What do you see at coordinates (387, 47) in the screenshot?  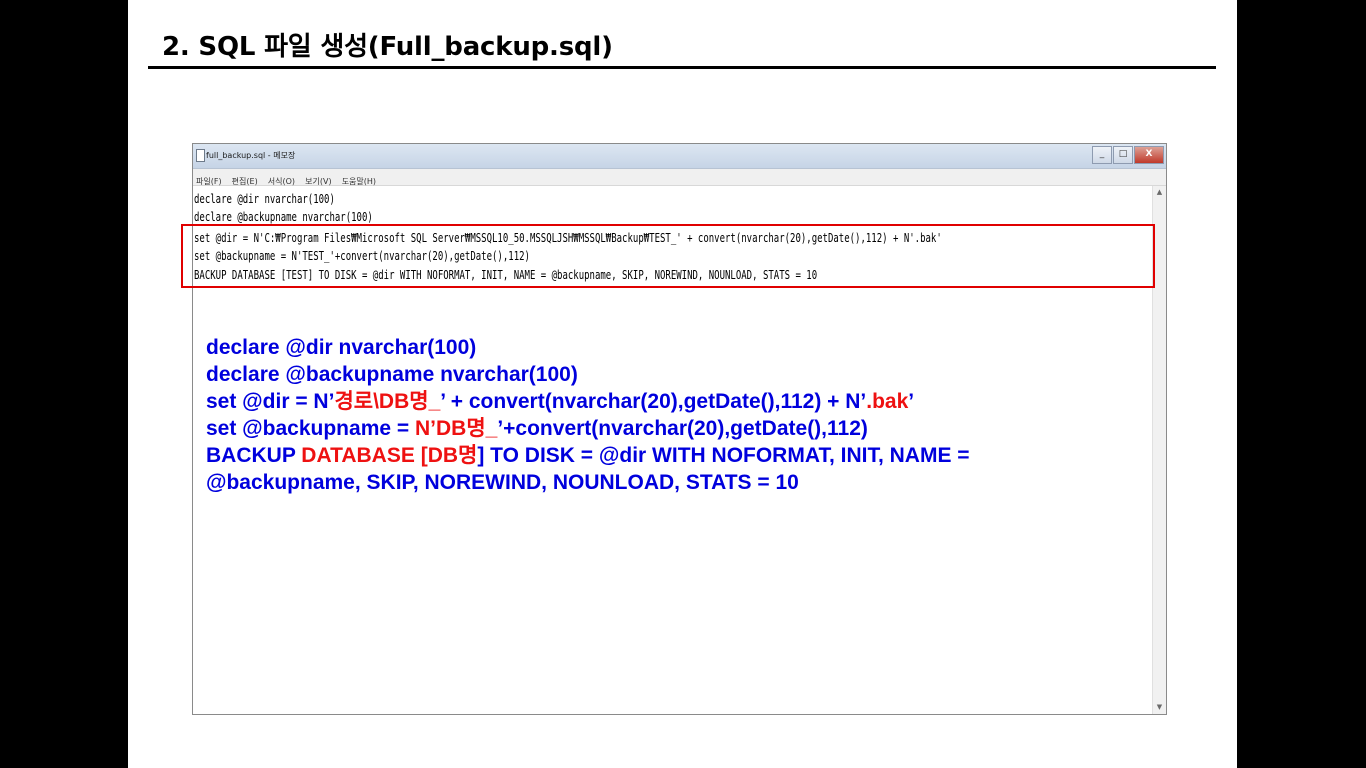 I see `slide-title: 2. SQL 파일 생성(Full_backup.sql)` at bounding box center [387, 47].